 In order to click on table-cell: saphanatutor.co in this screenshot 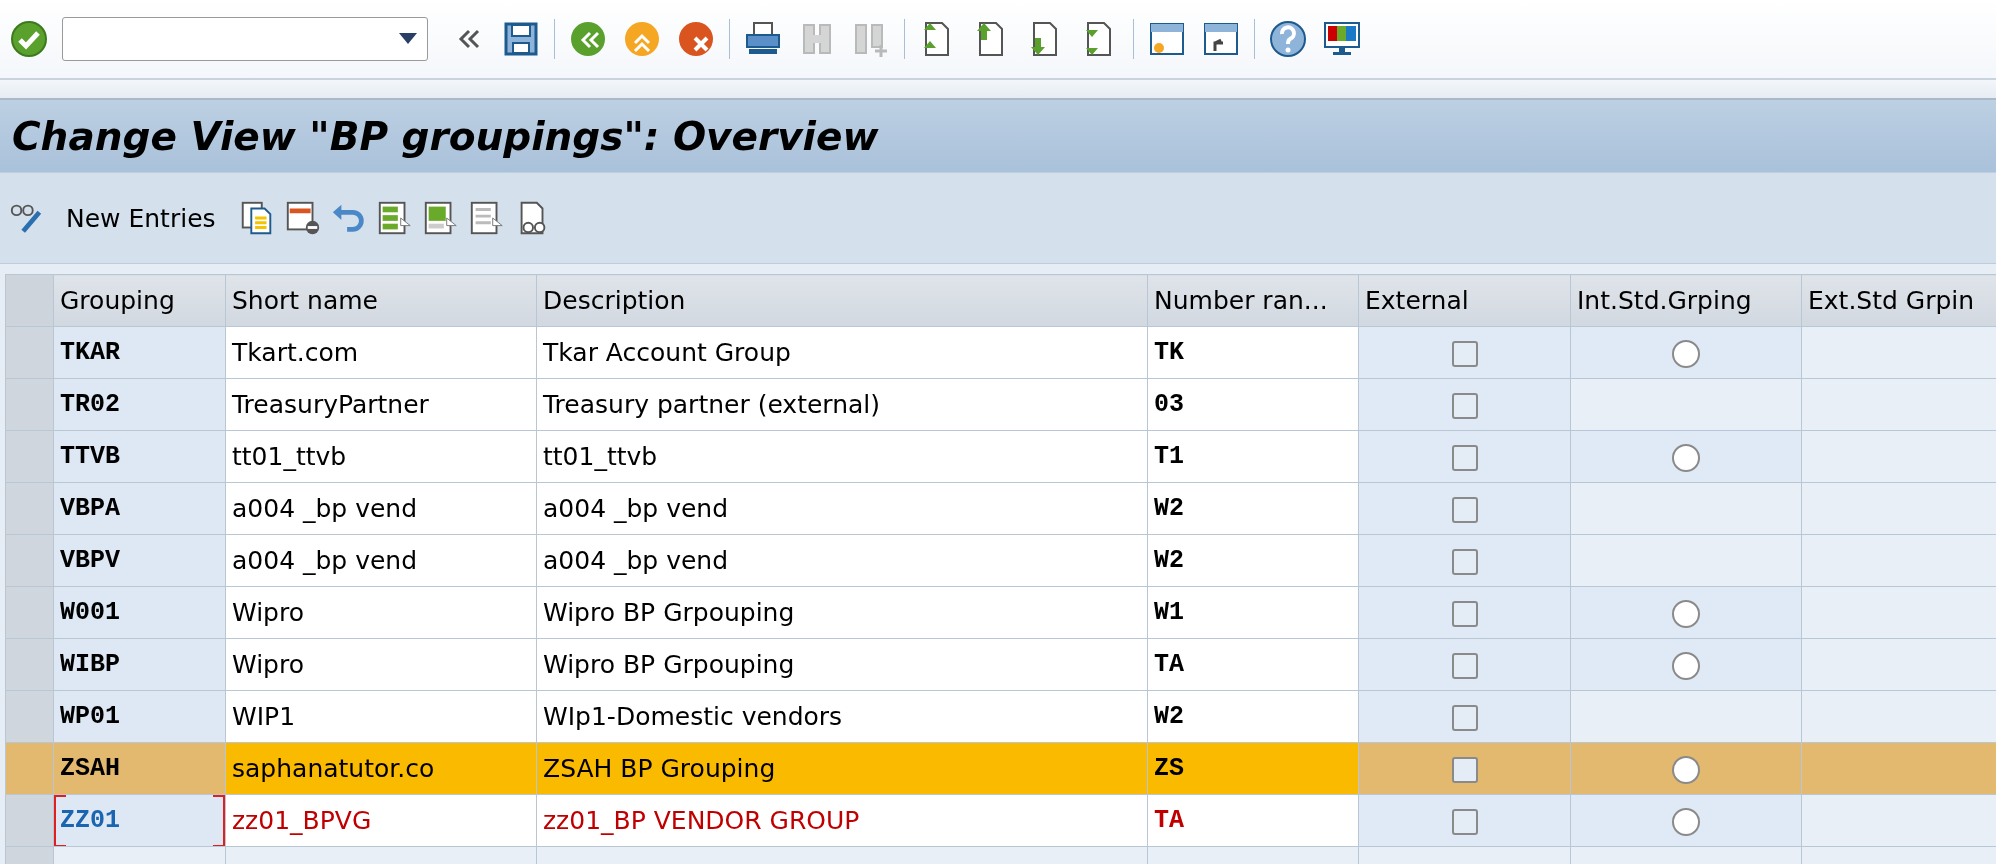, I will do `click(381, 768)`.